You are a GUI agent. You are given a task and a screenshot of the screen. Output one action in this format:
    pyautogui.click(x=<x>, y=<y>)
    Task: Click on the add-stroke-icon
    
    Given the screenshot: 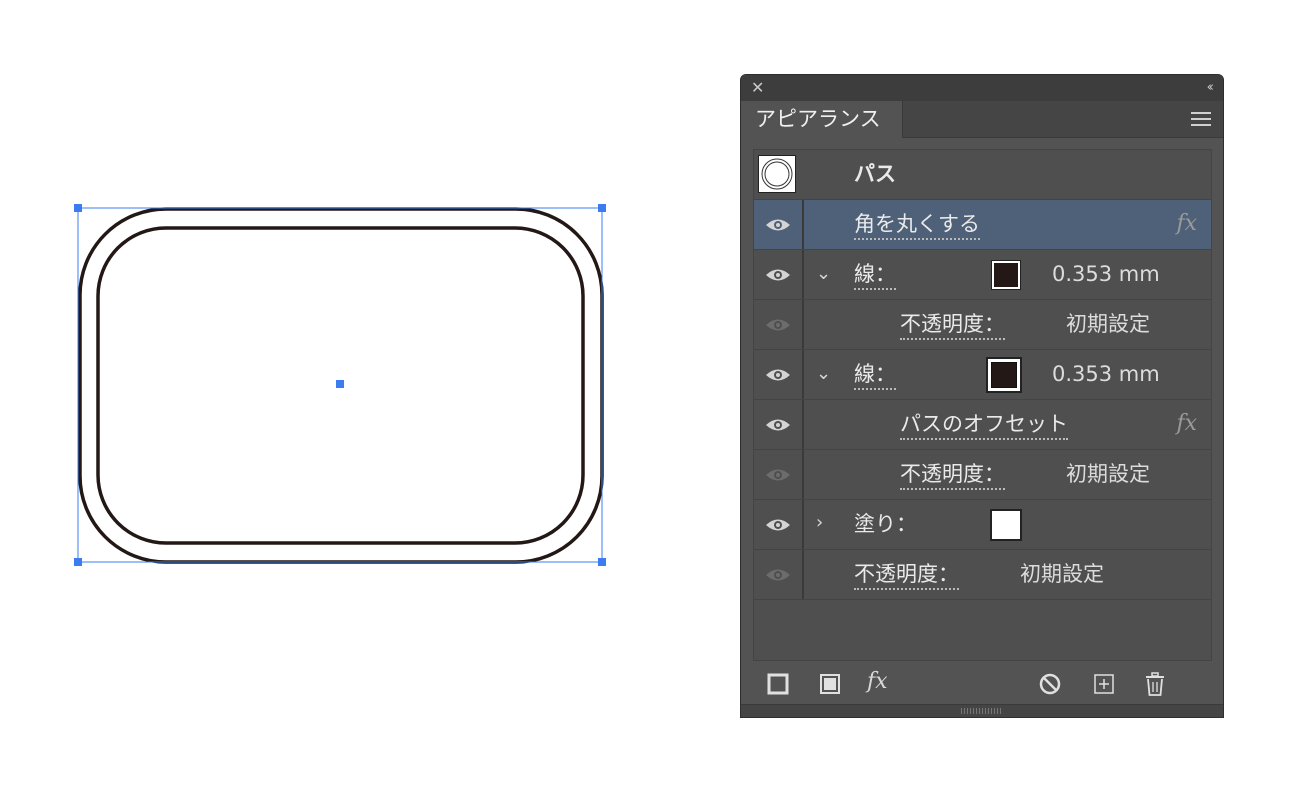 What is the action you would take?
    pyautogui.click(x=778, y=684)
    